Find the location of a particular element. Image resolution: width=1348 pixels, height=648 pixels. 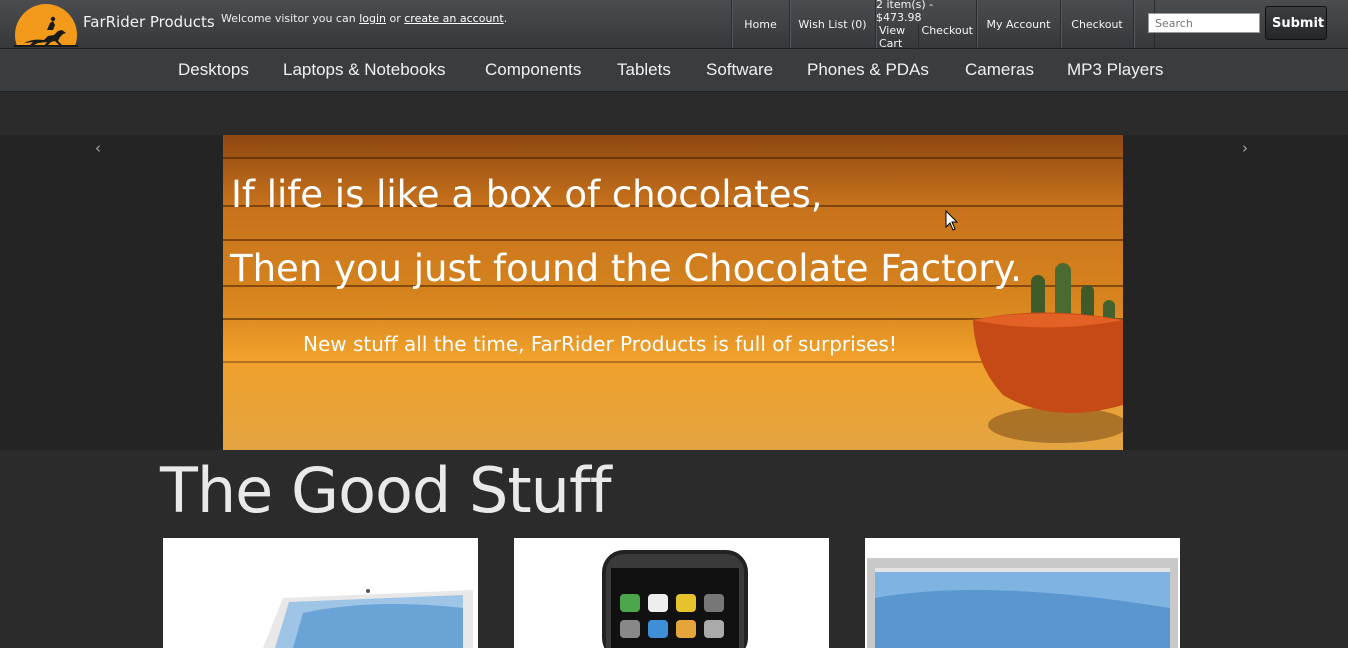

product-card-monitor is located at coordinates (1022, 593).